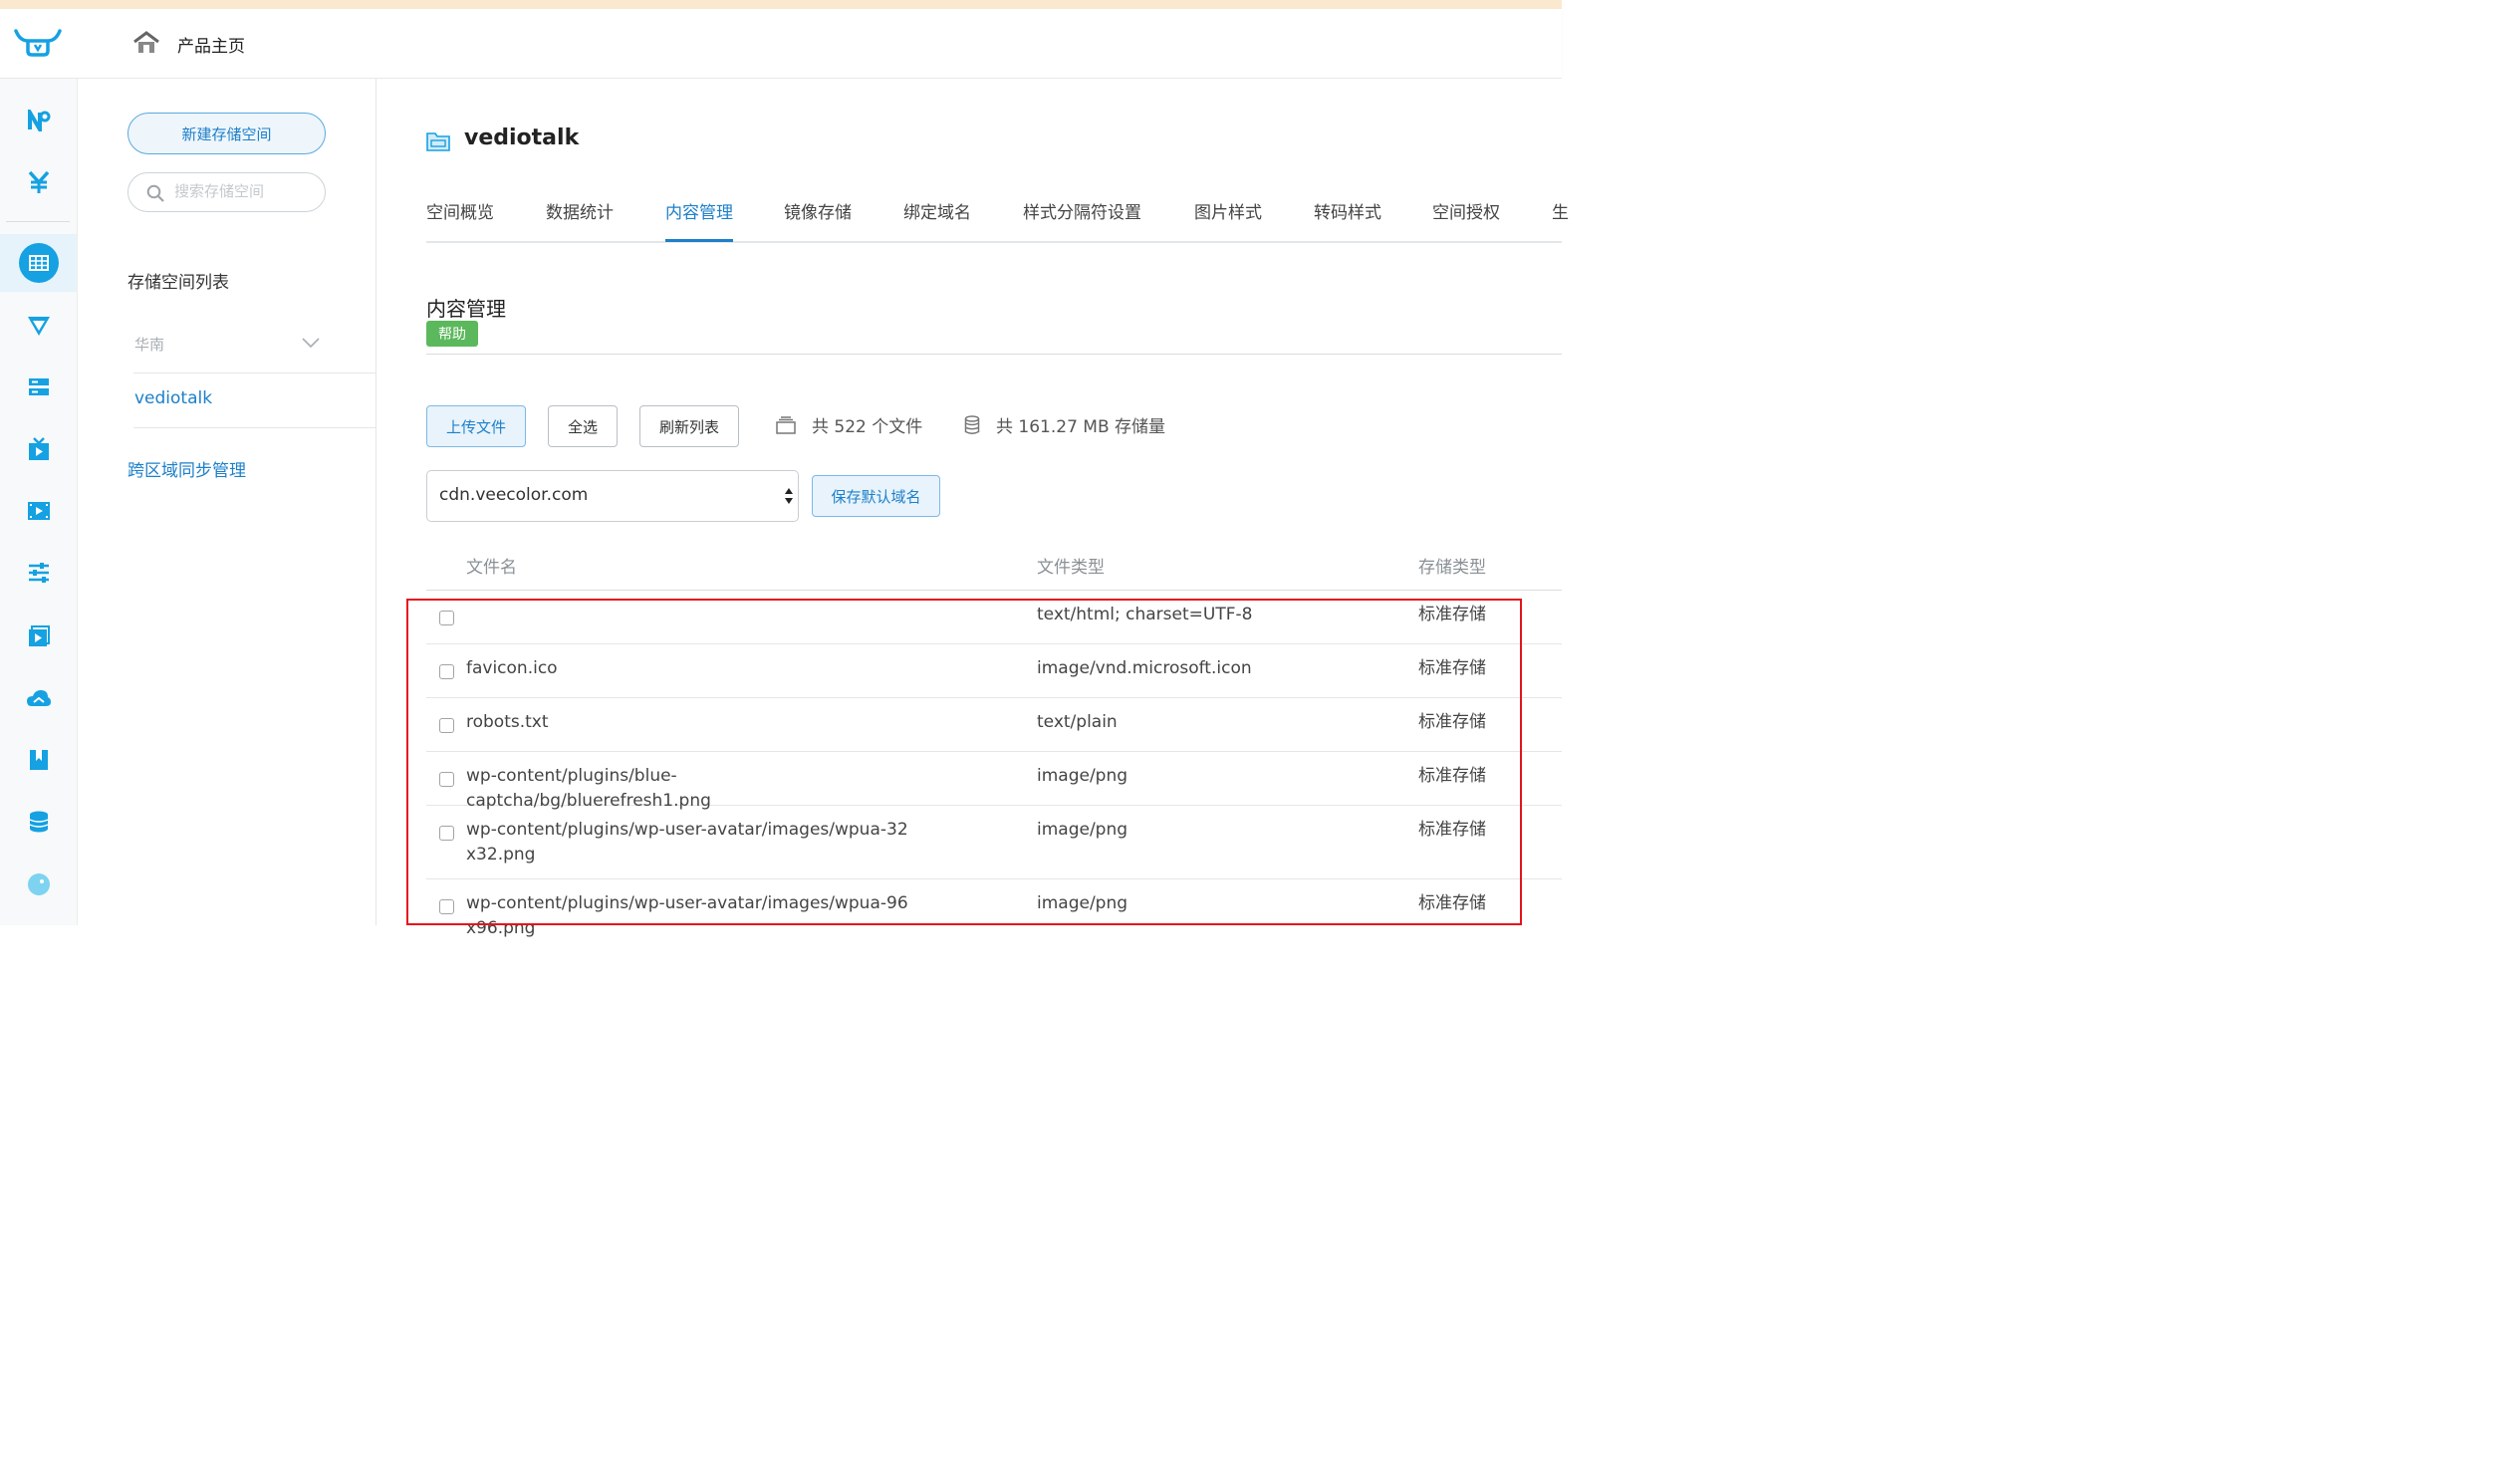 This screenshot has width=2504, height=1484. I want to click on nav-more, so click(38, 884).